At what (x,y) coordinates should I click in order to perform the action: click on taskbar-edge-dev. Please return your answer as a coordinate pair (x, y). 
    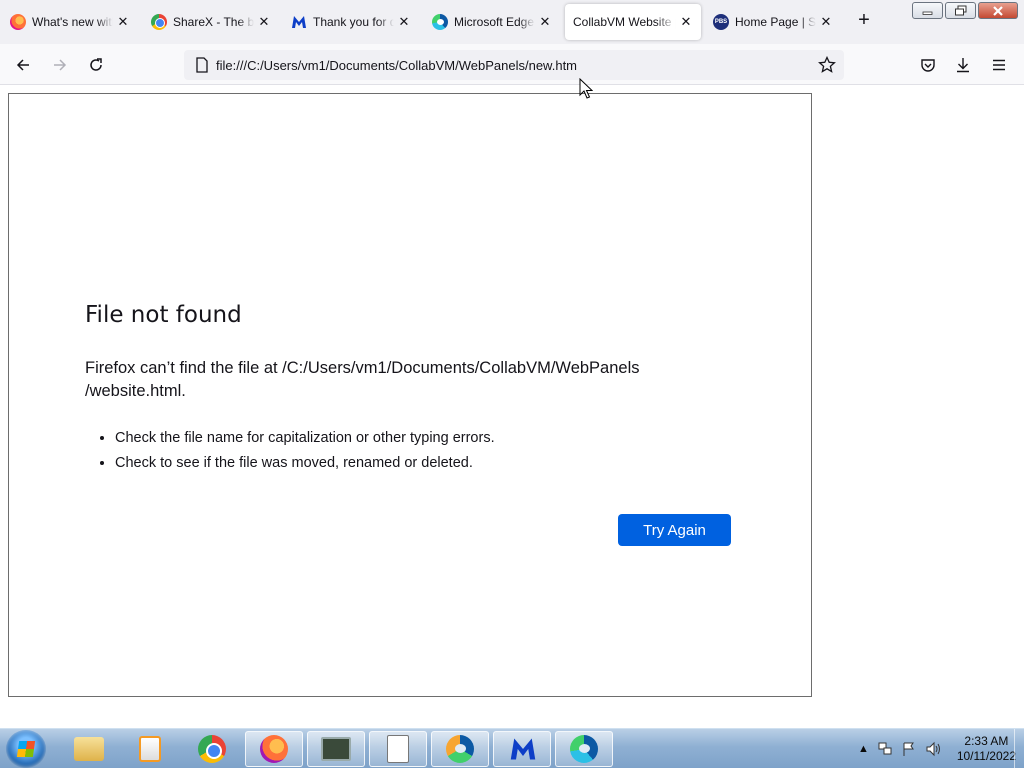
    Looking at the image, I should click on (460, 749).